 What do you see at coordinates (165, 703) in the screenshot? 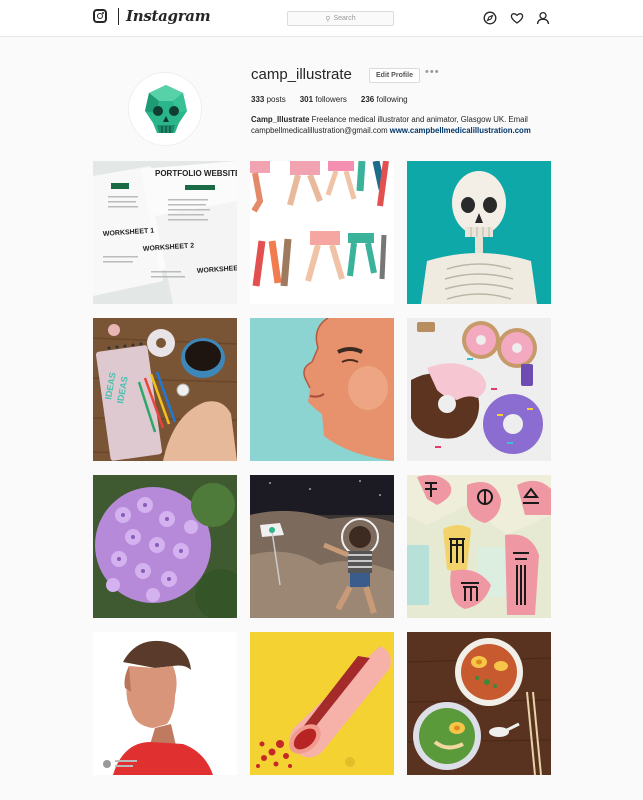
I see `post-man-portrait` at bounding box center [165, 703].